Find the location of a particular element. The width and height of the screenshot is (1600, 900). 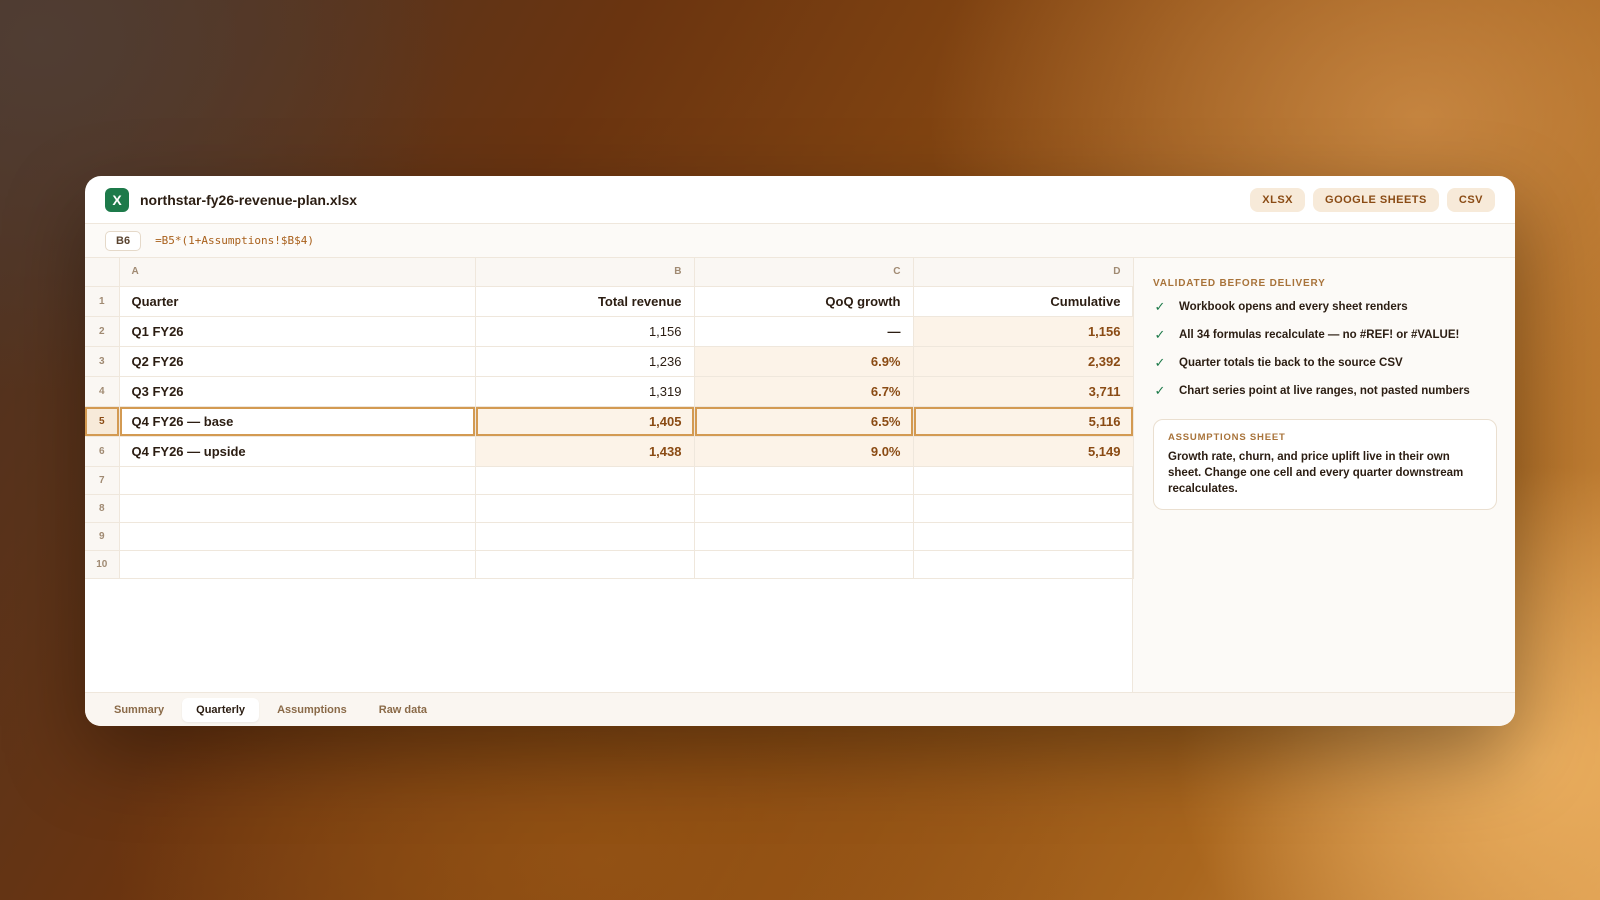

export-xlsx-button: XLSX is located at coordinates (1278, 199).